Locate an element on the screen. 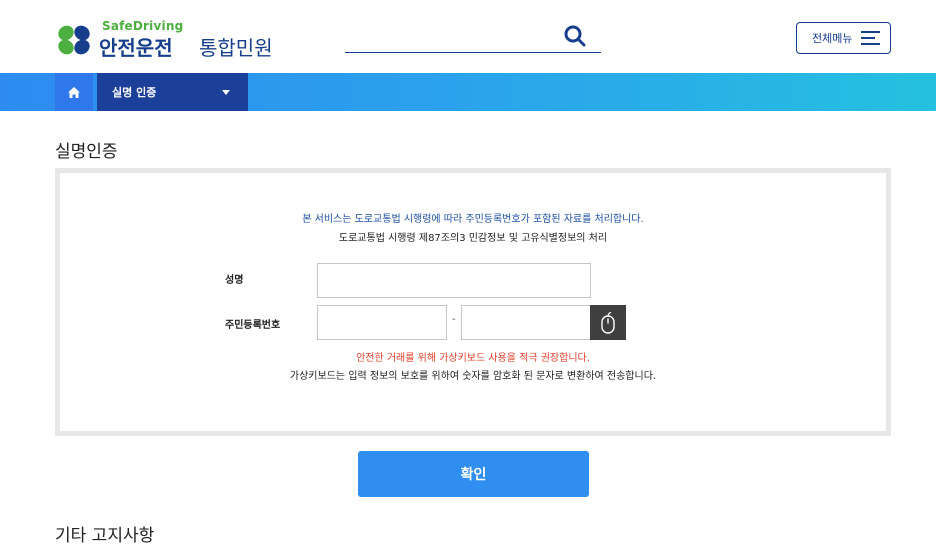 The image size is (936, 546). other-notices-title: 기타 고지사항 is located at coordinates (105, 536).